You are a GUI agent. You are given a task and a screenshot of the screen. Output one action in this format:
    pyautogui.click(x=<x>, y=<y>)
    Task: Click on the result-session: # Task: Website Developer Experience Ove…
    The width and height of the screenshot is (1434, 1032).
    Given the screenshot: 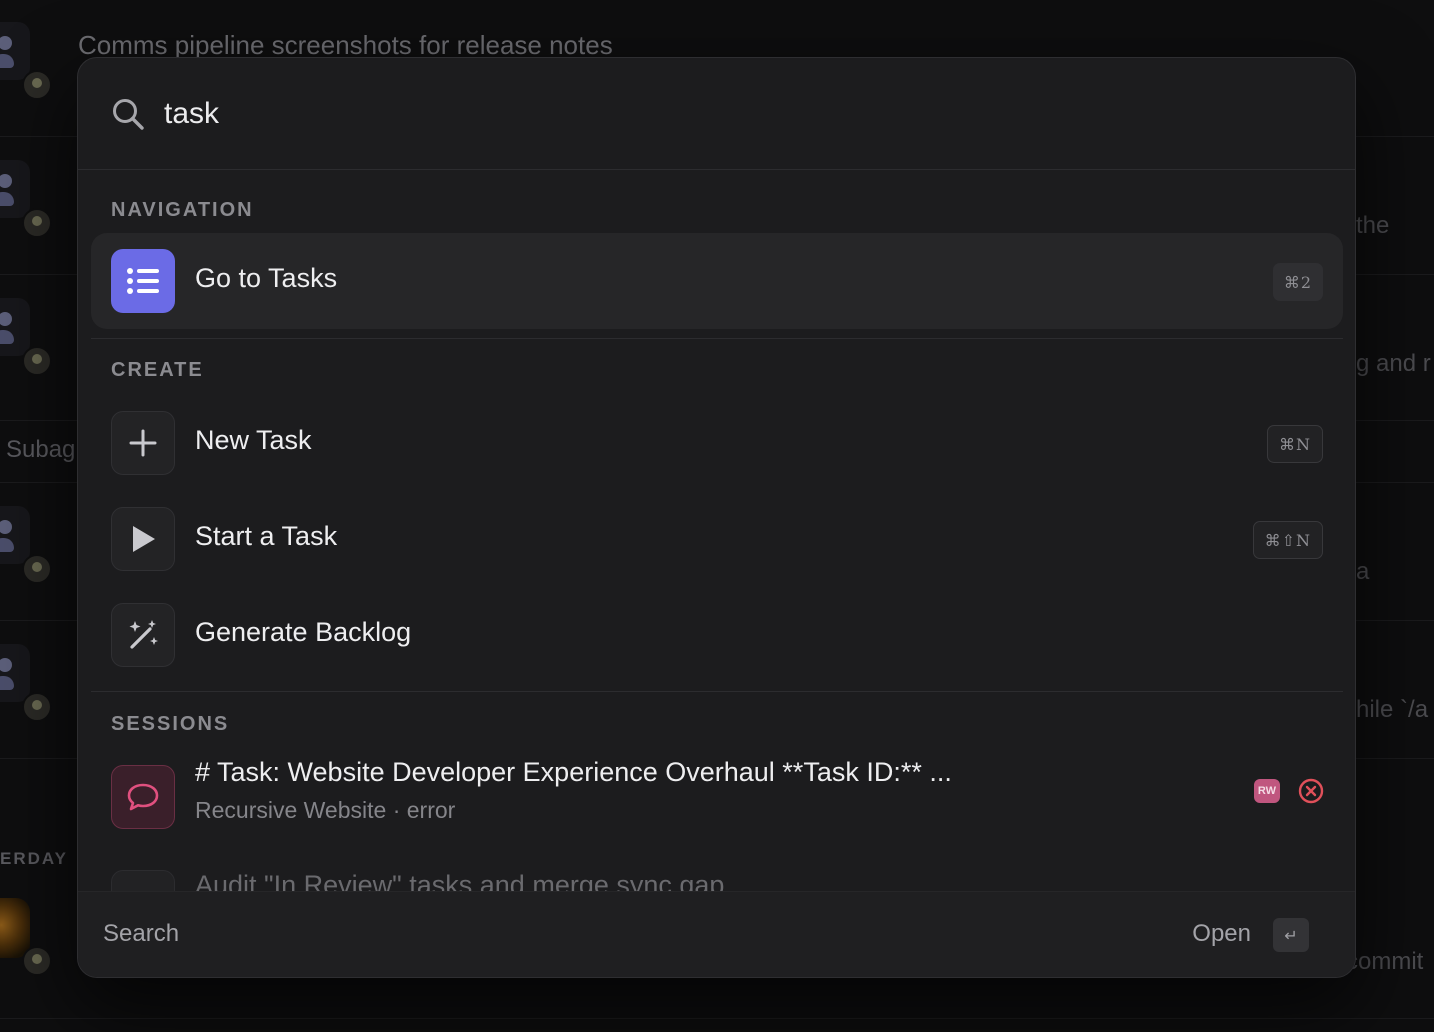 What is the action you would take?
    pyautogui.click(x=717, y=797)
    